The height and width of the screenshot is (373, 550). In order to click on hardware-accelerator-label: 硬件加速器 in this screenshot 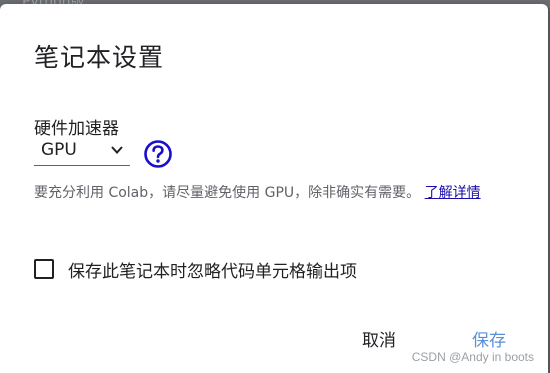, I will do `click(76, 129)`.